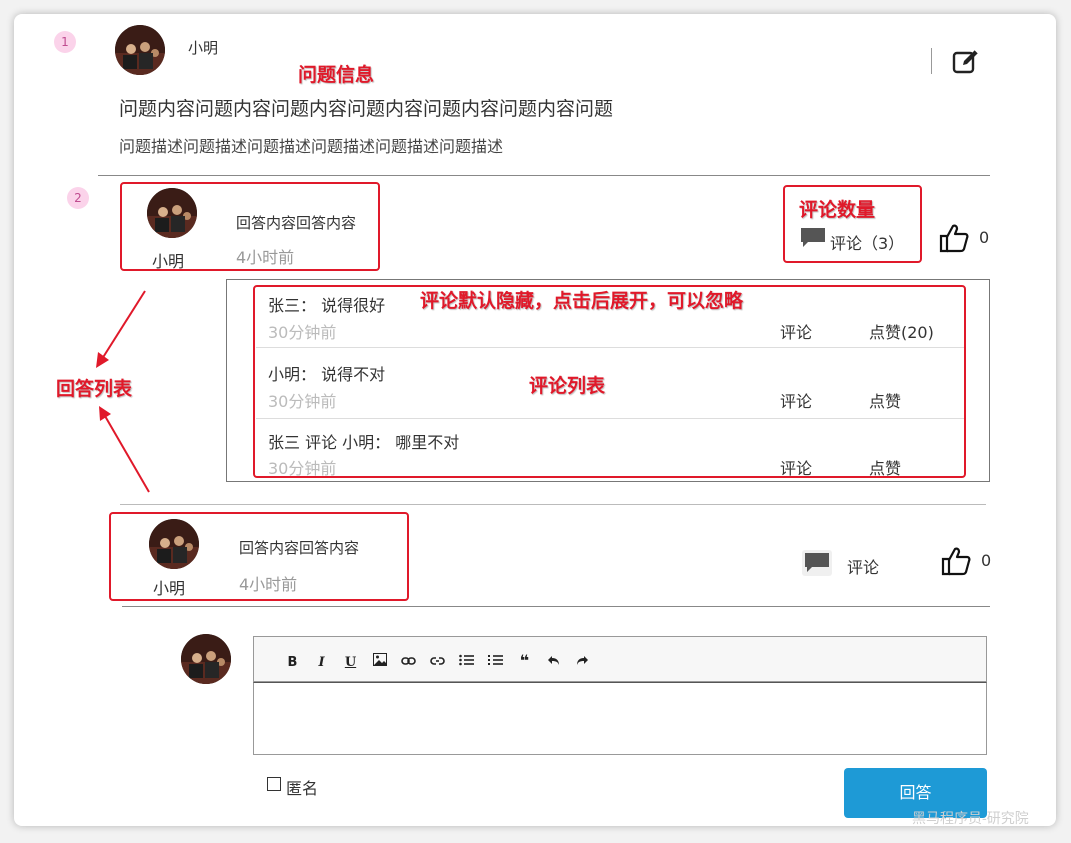 The height and width of the screenshot is (843, 1071). What do you see at coordinates (302, 788) in the screenshot?
I see `anonymous-label: 匿名` at bounding box center [302, 788].